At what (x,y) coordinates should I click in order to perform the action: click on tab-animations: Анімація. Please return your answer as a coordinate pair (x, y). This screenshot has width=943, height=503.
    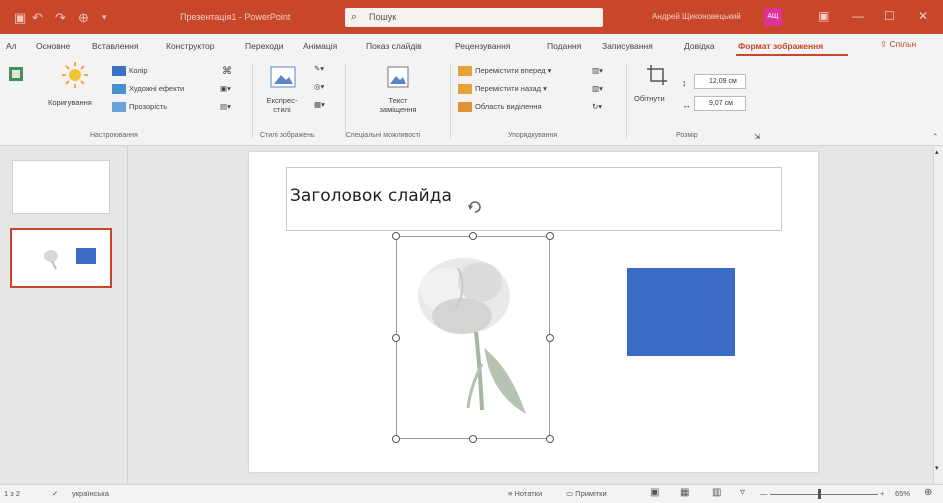
    Looking at the image, I should click on (320, 46).